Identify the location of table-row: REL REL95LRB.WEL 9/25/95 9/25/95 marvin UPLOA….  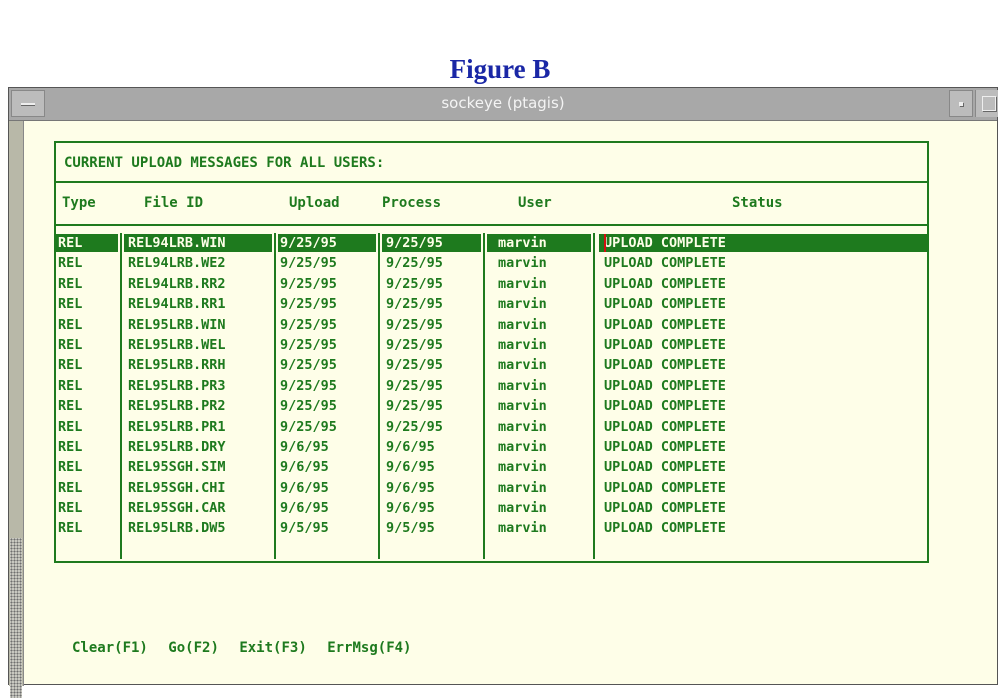
(491, 345).